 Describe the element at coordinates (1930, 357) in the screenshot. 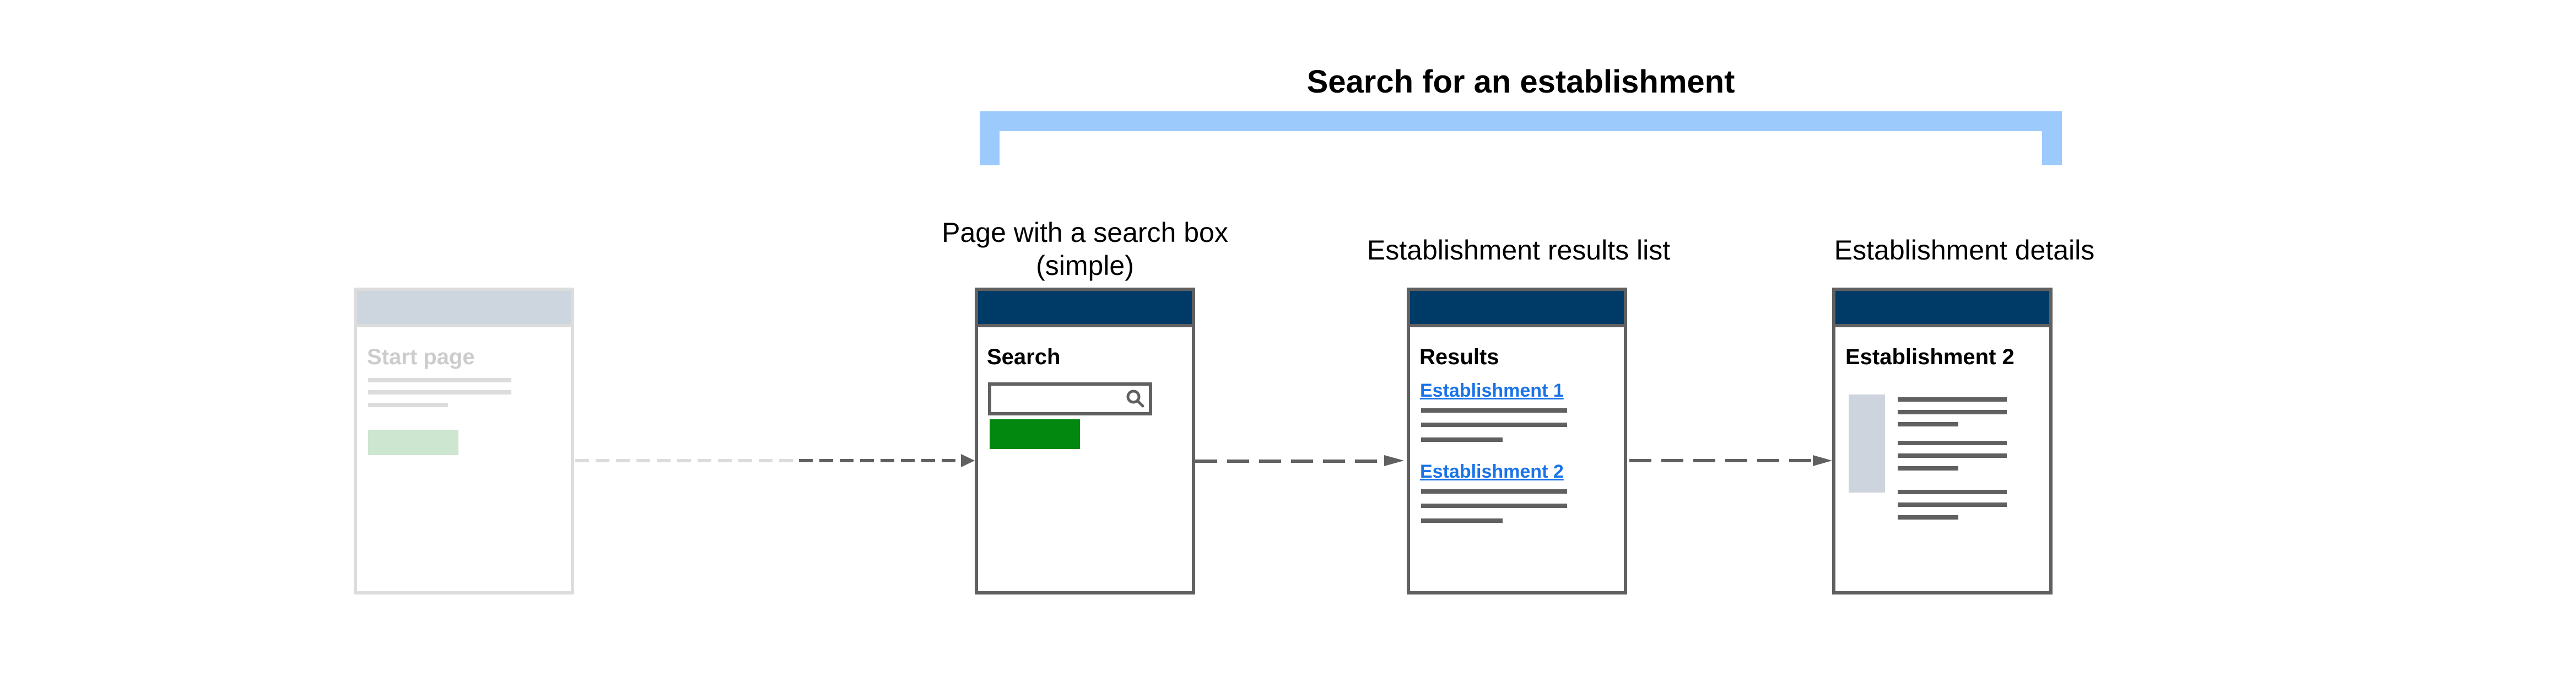

I see `page-title: Establishment 2` at that location.